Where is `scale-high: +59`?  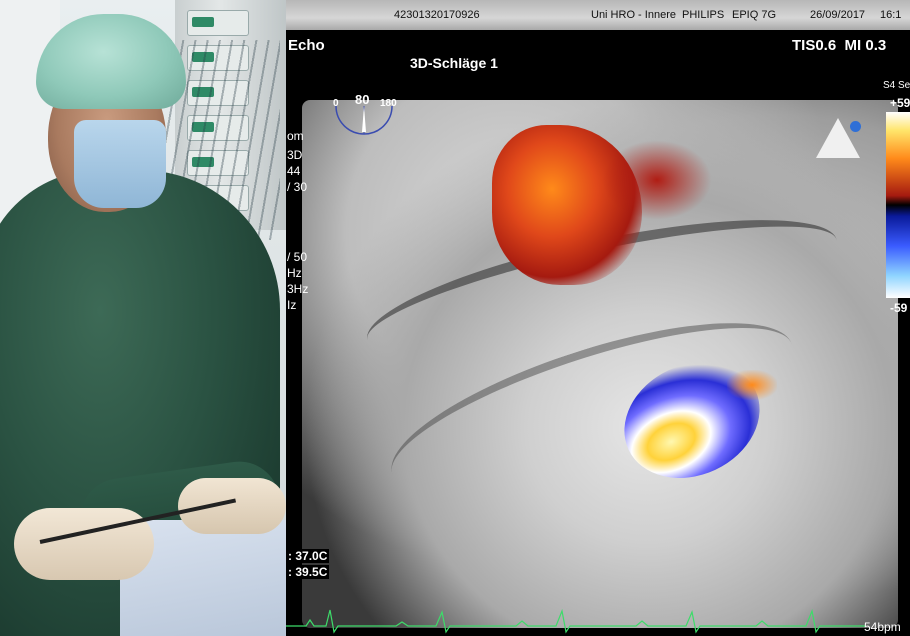 scale-high: +59 is located at coordinates (900, 103).